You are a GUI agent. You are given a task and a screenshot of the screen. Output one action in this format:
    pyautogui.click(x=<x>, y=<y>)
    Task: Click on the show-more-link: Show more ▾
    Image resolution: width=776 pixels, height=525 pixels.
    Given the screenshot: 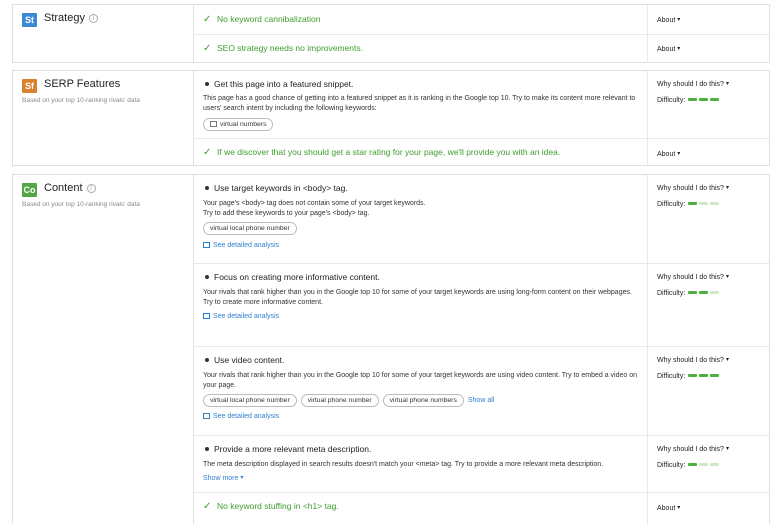 What is the action you would take?
    pyautogui.click(x=423, y=478)
    